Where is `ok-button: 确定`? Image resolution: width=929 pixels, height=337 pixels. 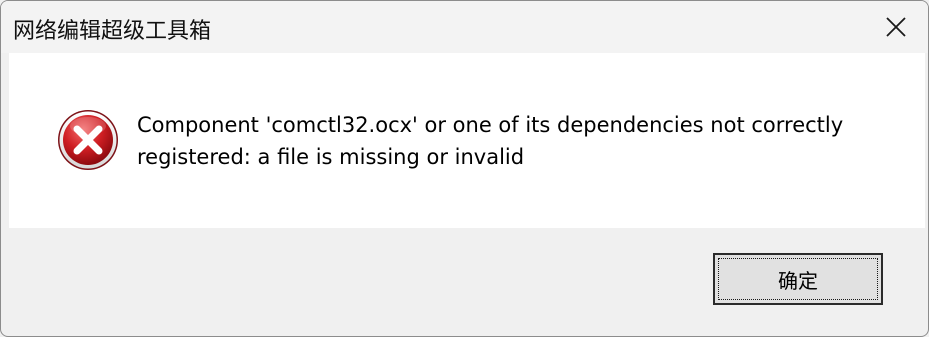 ok-button: 确定 is located at coordinates (798, 279).